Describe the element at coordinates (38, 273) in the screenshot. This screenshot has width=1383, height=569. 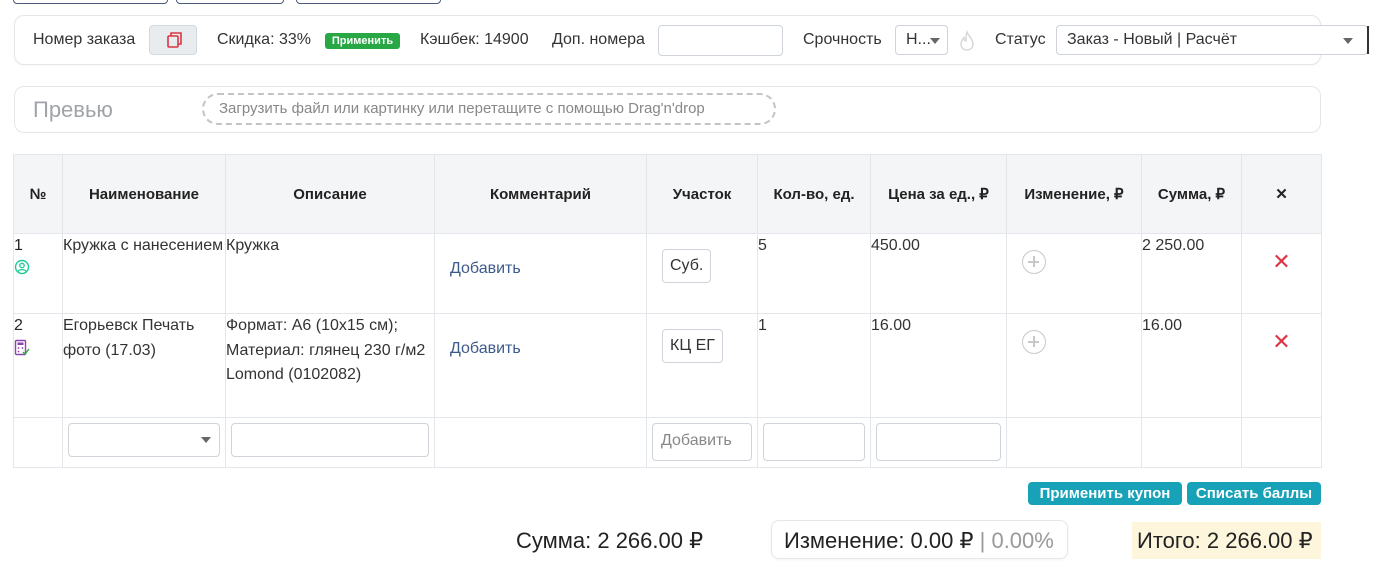
I see `row-num-cell: 1` at that location.